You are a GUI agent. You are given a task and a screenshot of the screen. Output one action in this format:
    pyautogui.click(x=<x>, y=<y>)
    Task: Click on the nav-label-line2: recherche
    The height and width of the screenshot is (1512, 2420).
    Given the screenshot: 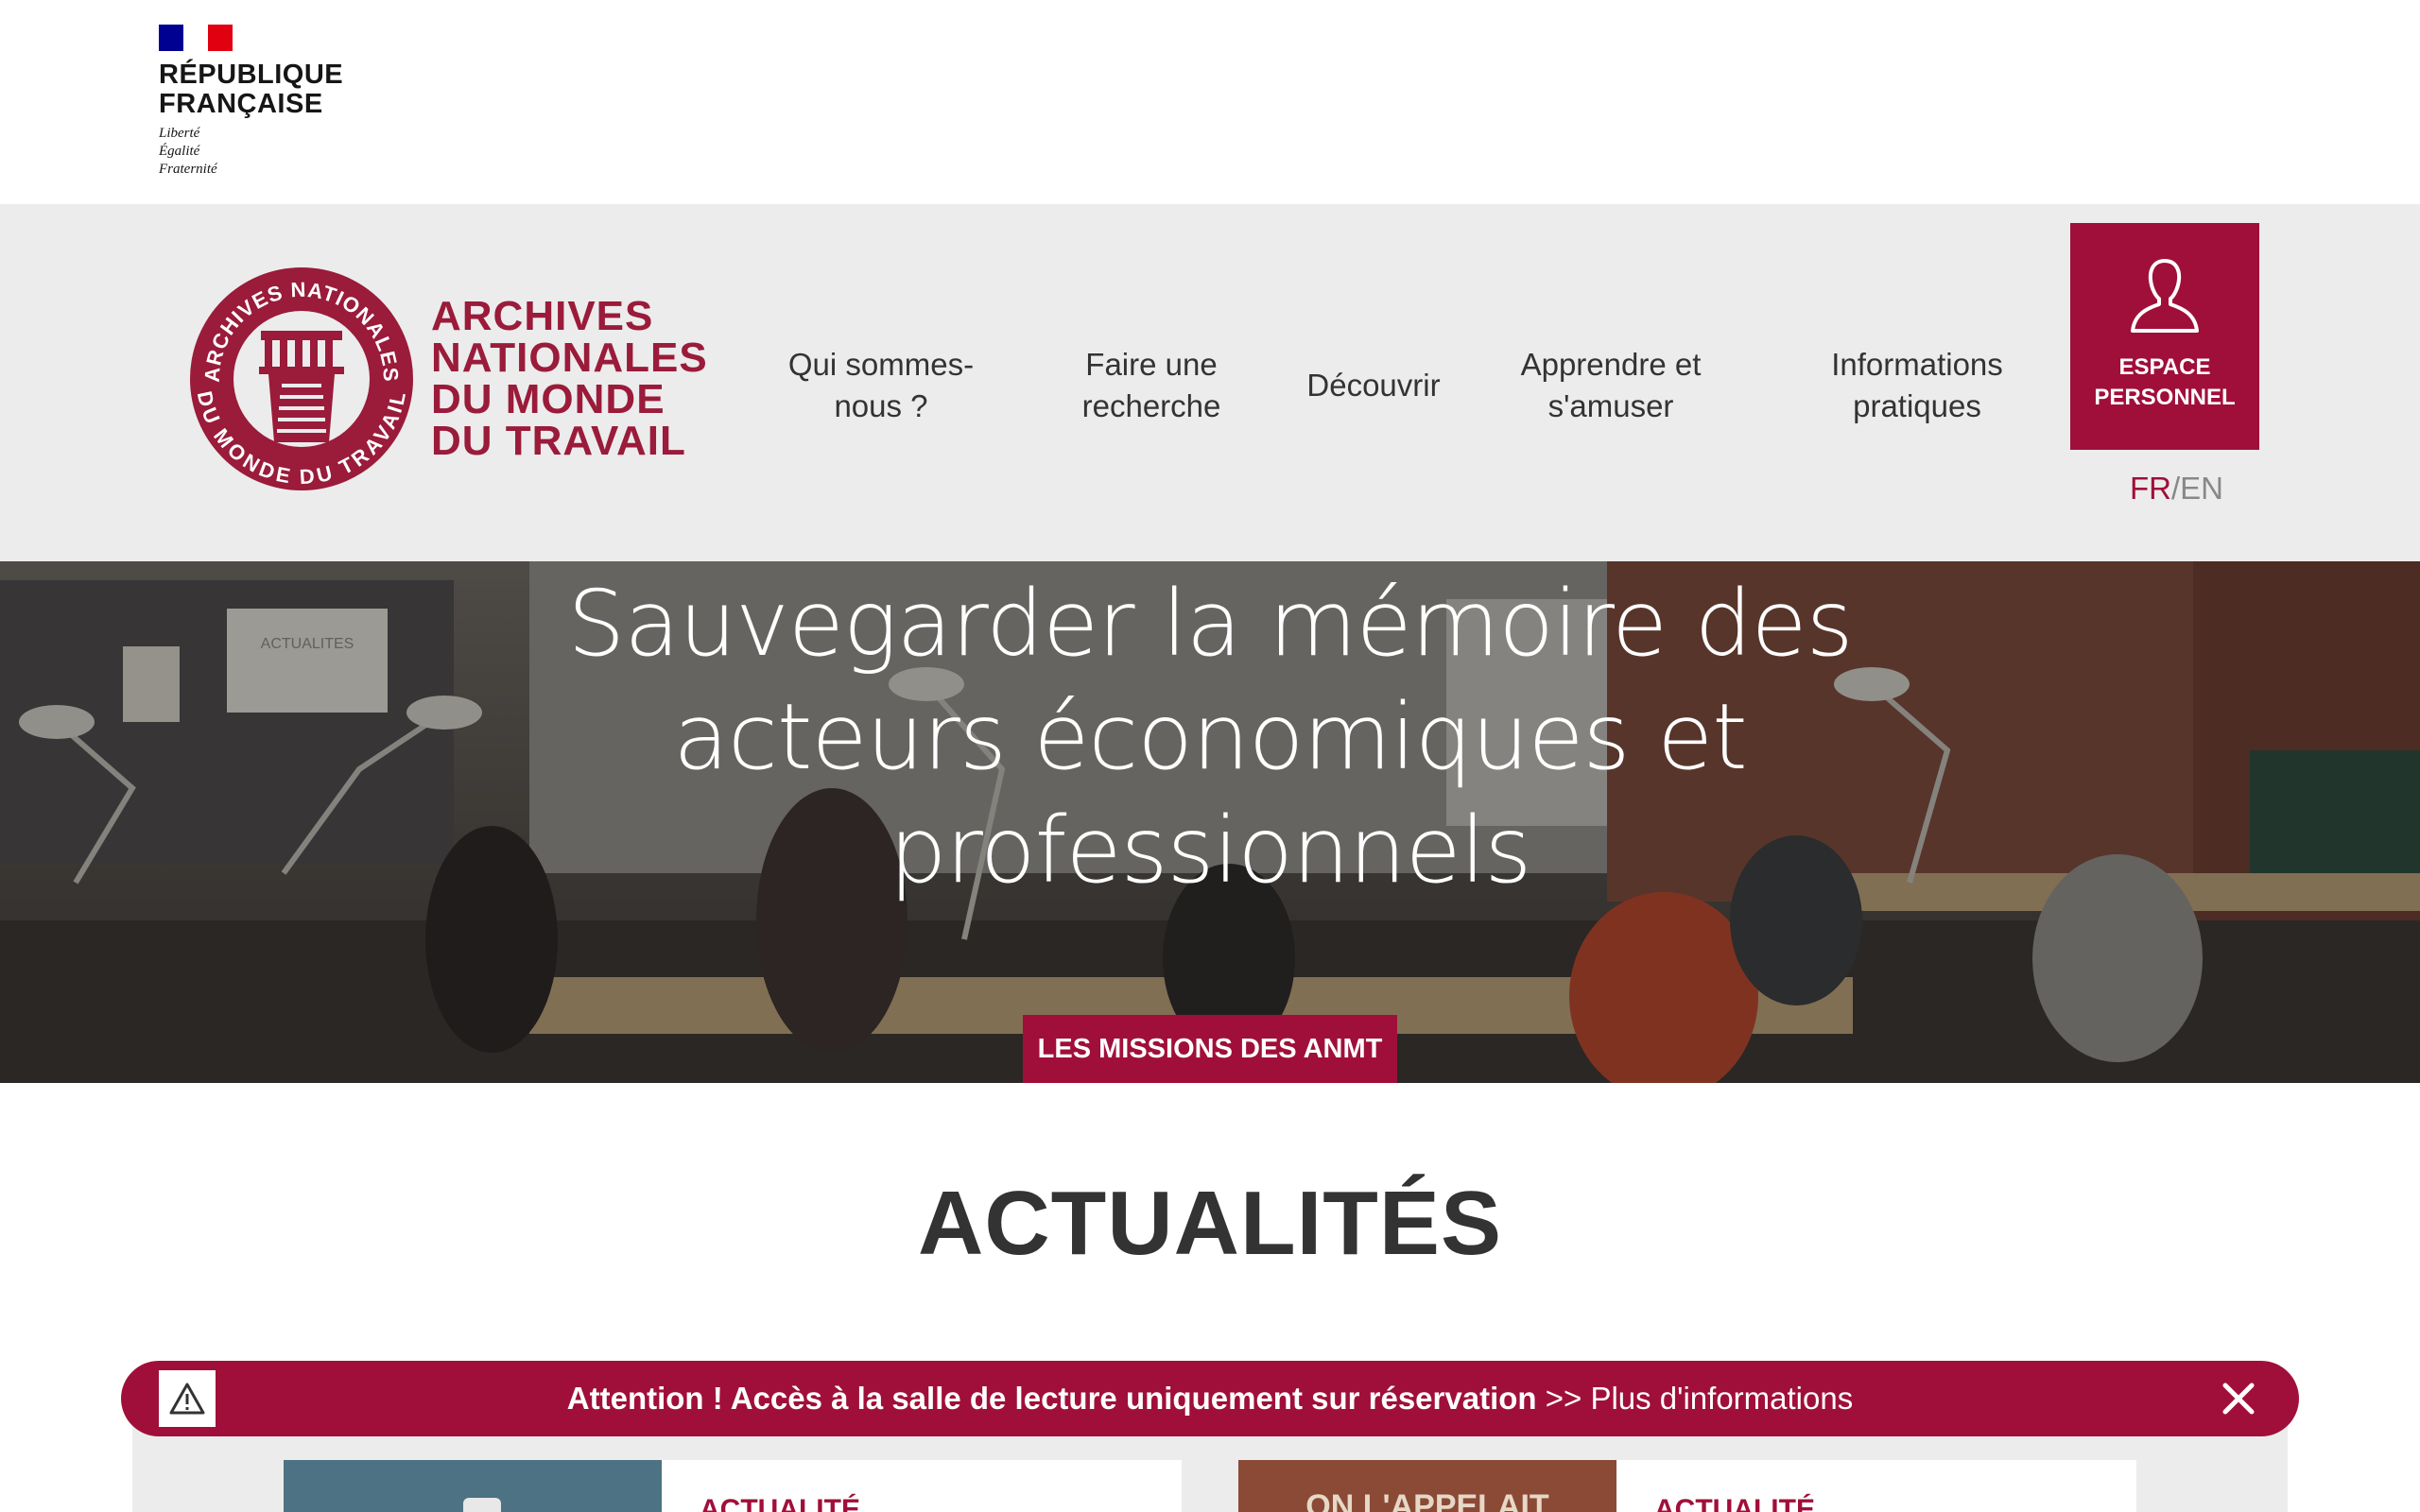 What is the action you would take?
    pyautogui.click(x=1151, y=405)
    